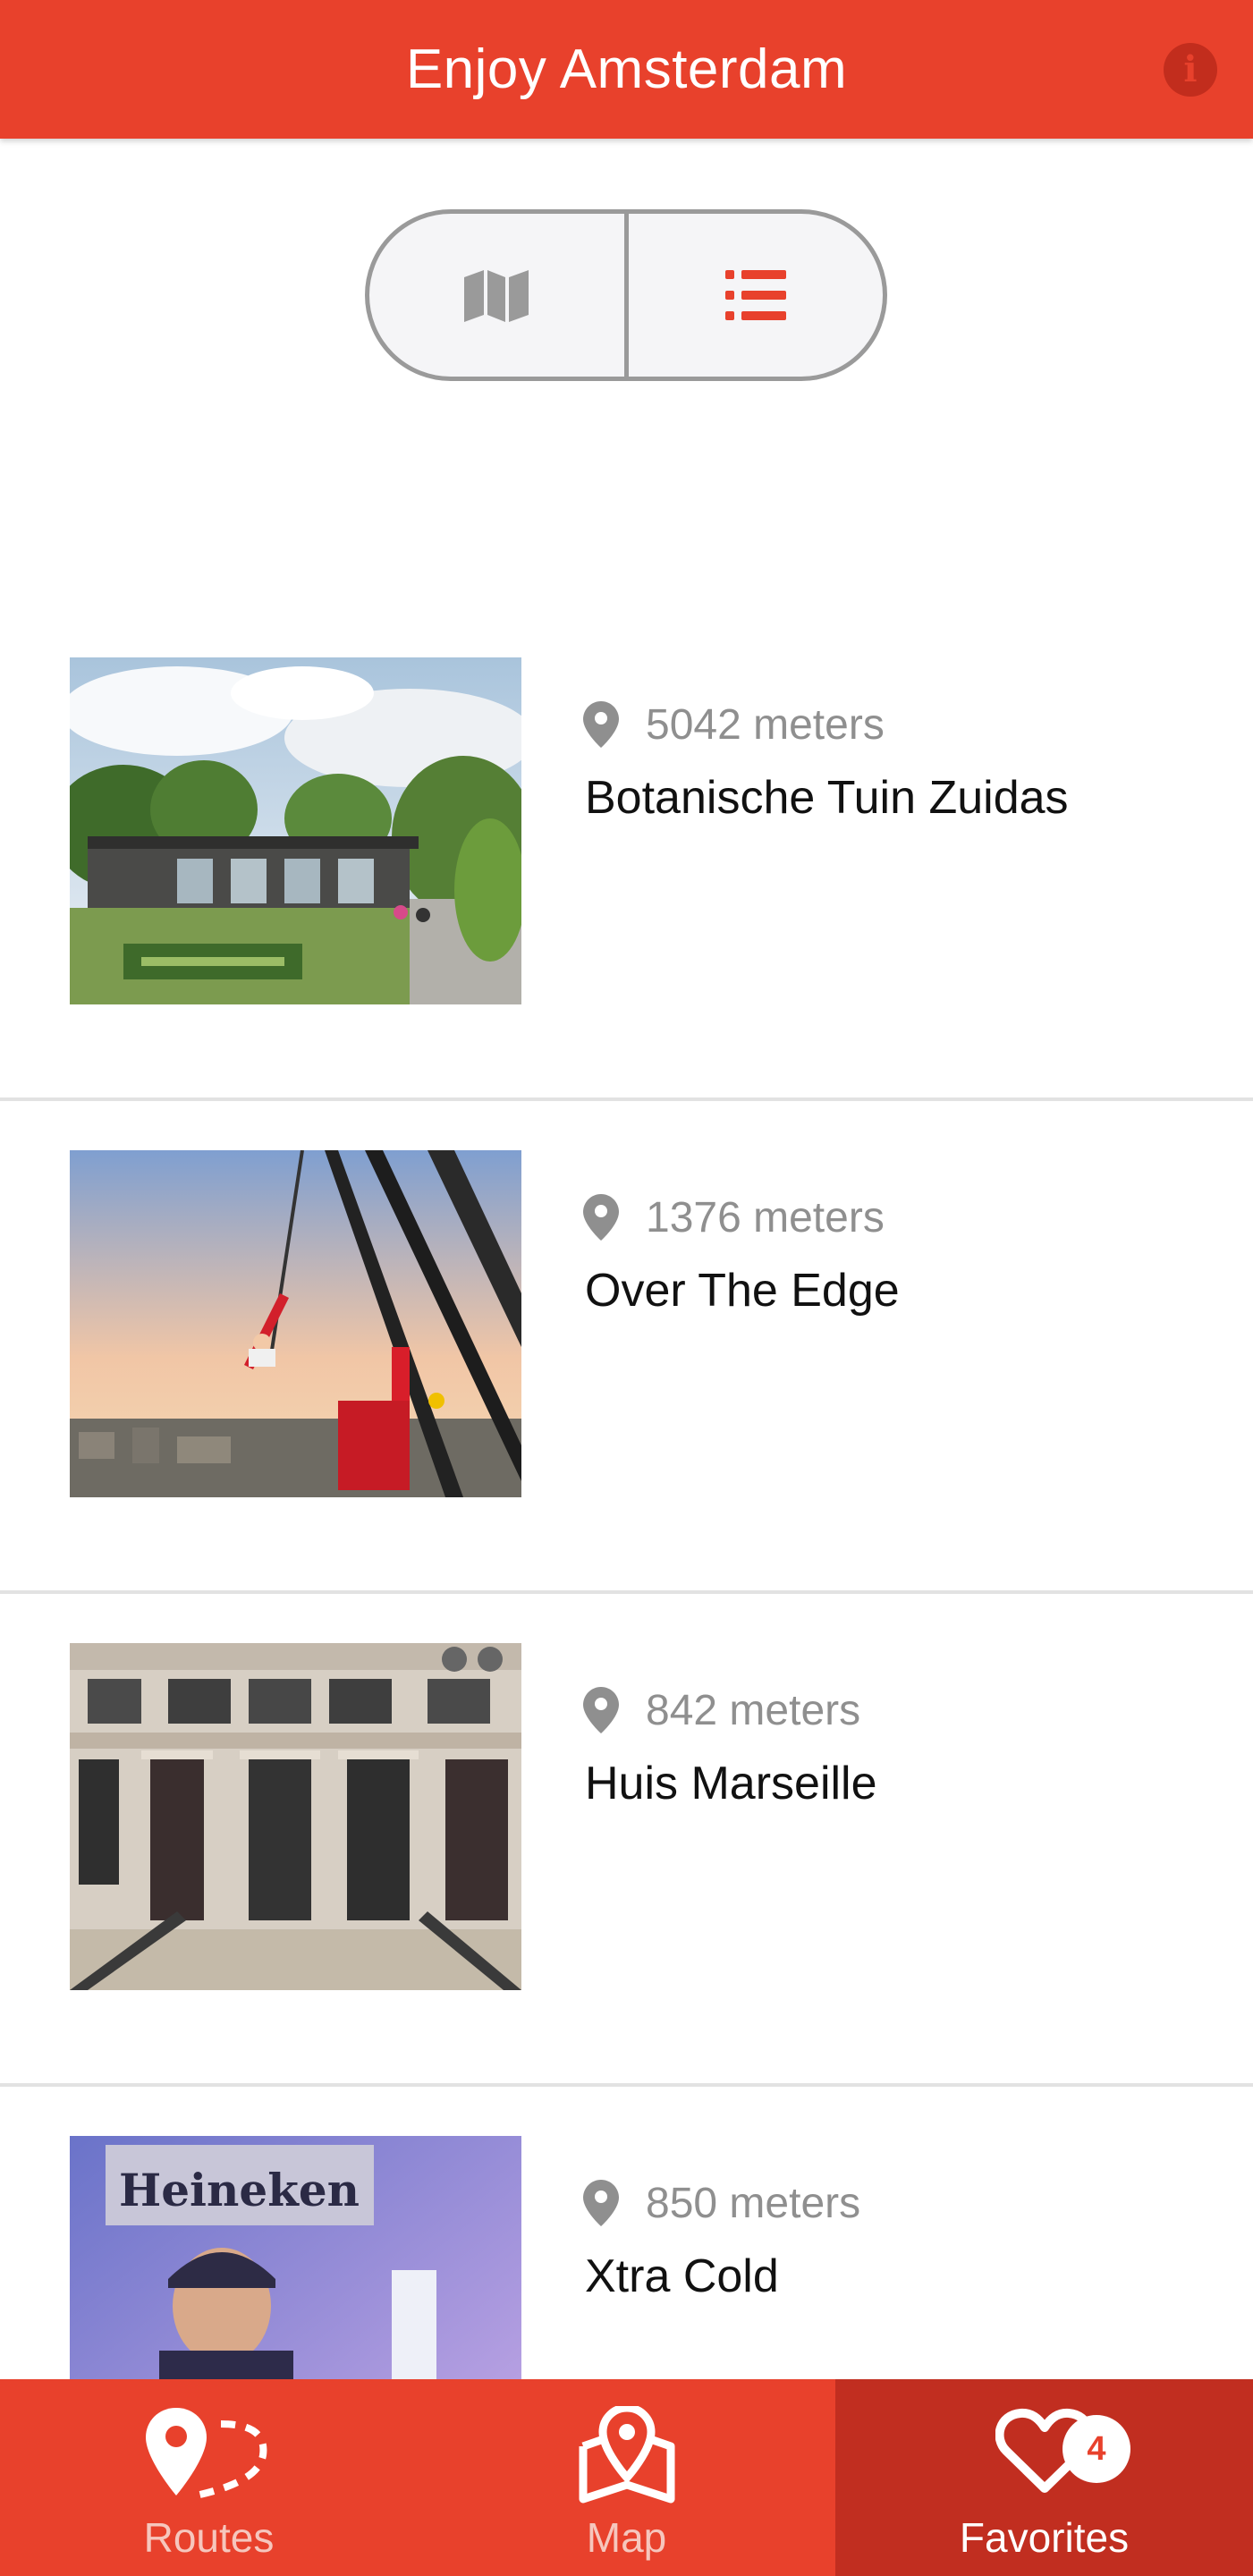 The image size is (1253, 2576). I want to click on nav-item-map: Map, so click(626, 2477).